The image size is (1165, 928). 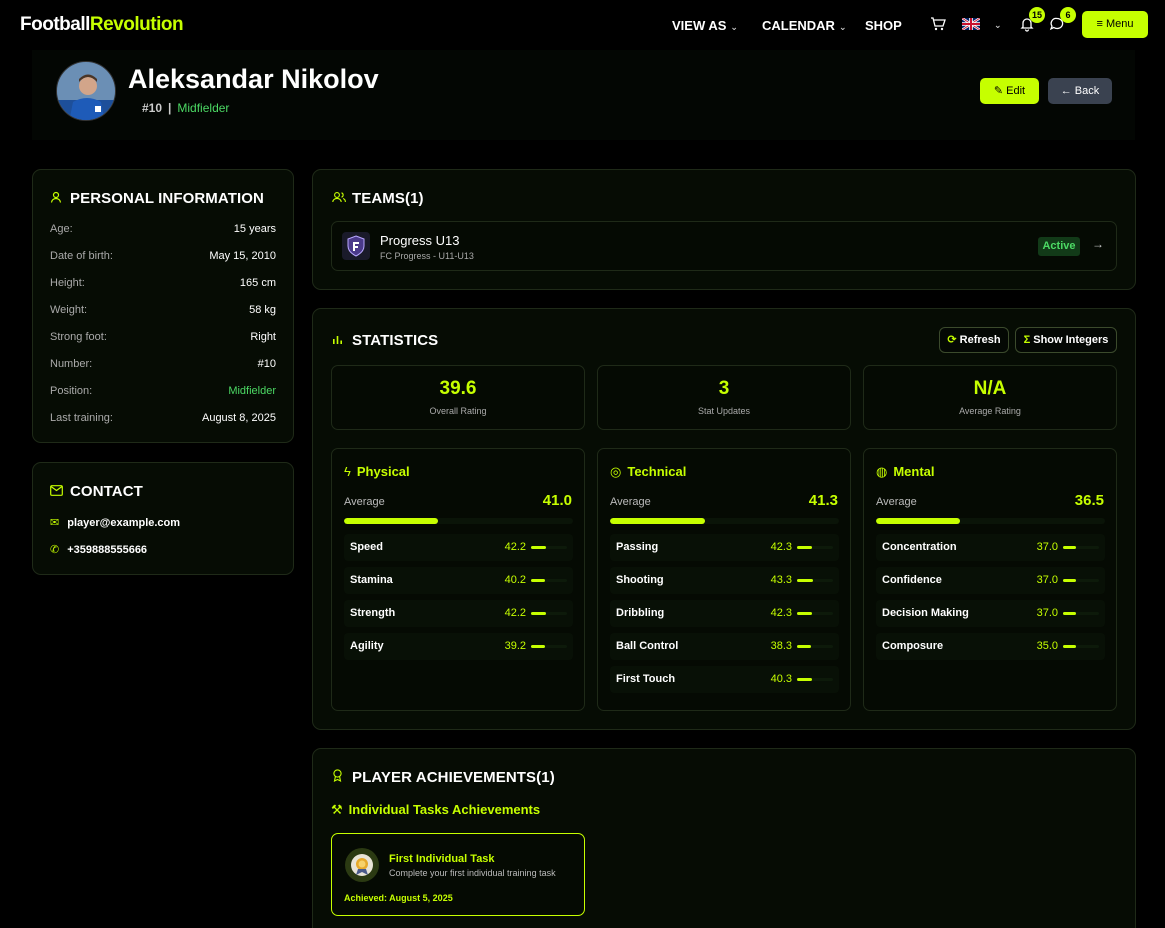 What do you see at coordinates (339, 777) in the screenshot?
I see `award-icon` at bounding box center [339, 777].